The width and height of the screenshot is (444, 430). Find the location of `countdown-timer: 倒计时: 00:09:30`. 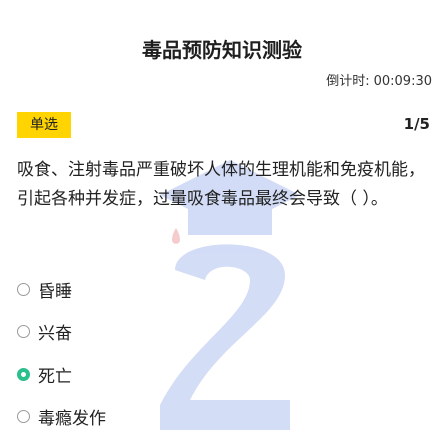

countdown-timer: 倒计时: 00:09:30 is located at coordinates (379, 79).